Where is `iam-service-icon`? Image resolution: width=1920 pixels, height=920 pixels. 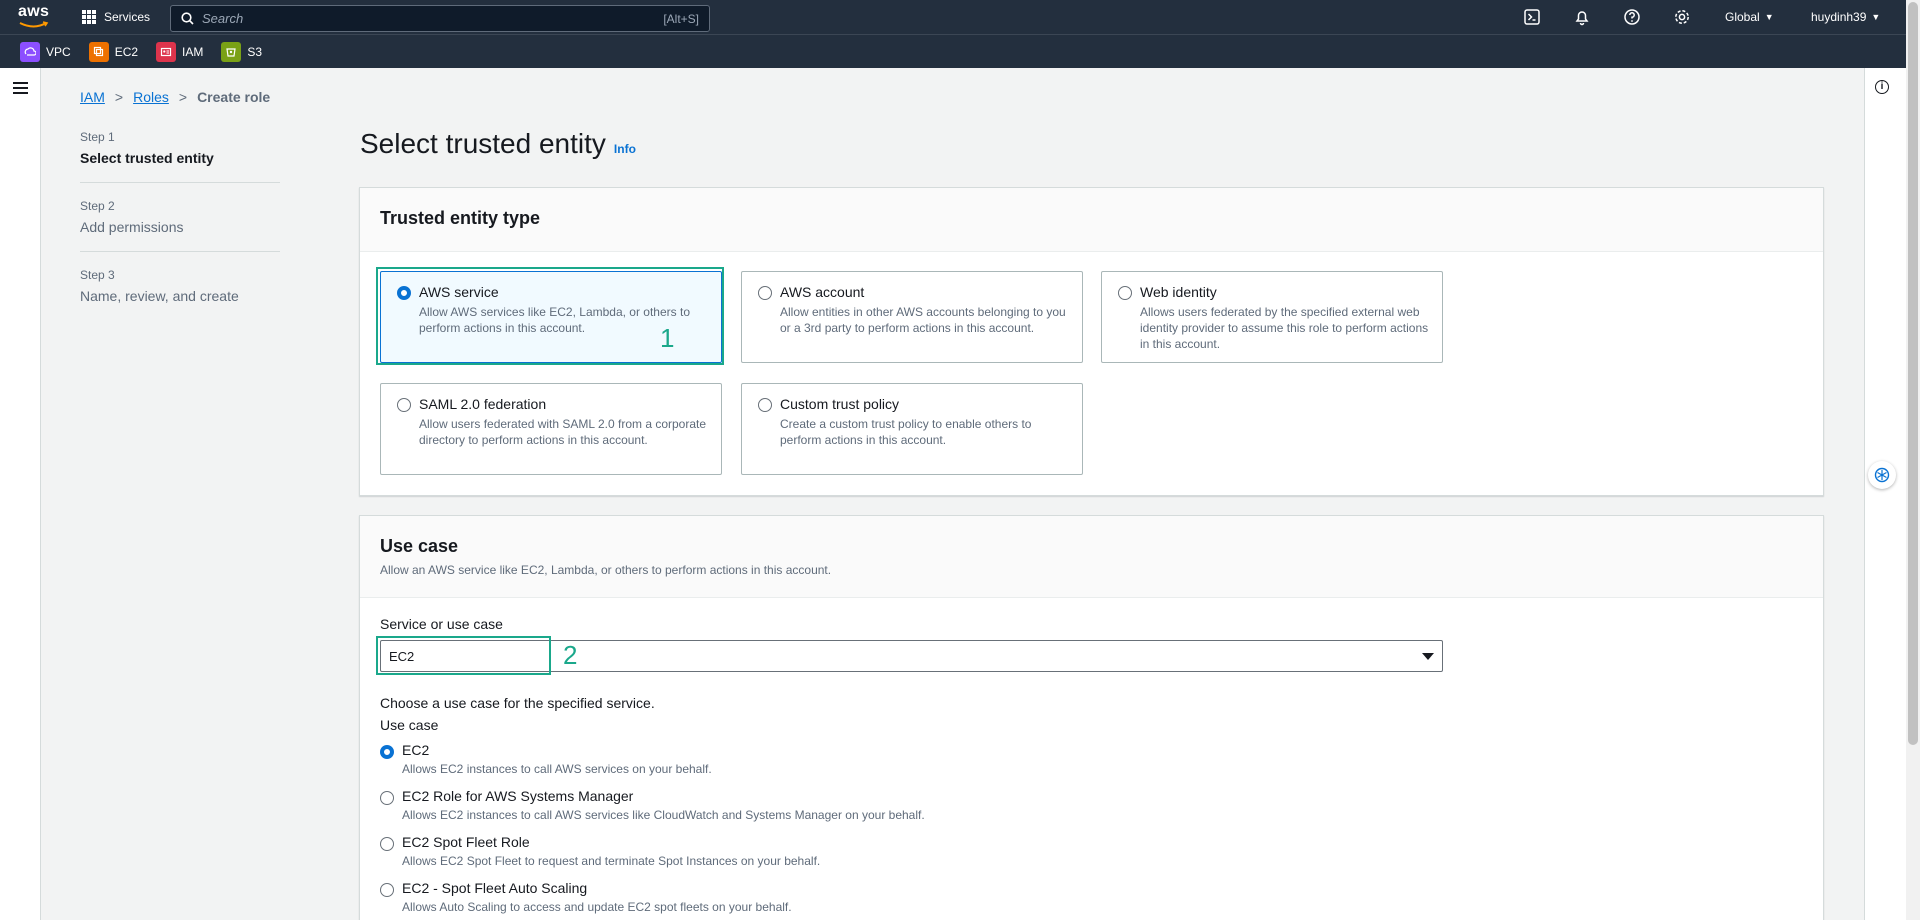
iam-service-icon is located at coordinates (166, 51).